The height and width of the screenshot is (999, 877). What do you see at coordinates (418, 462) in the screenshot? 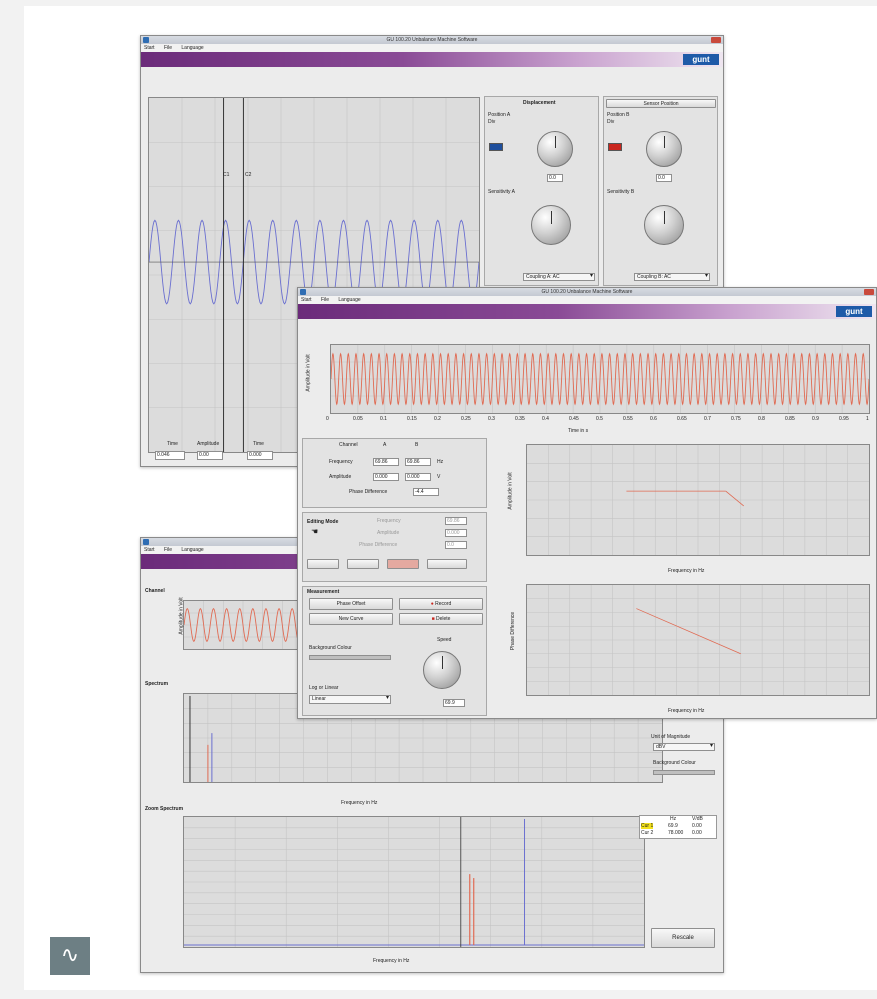
I see `frequency-b-field: 69.86` at bounding box center [418, 462].